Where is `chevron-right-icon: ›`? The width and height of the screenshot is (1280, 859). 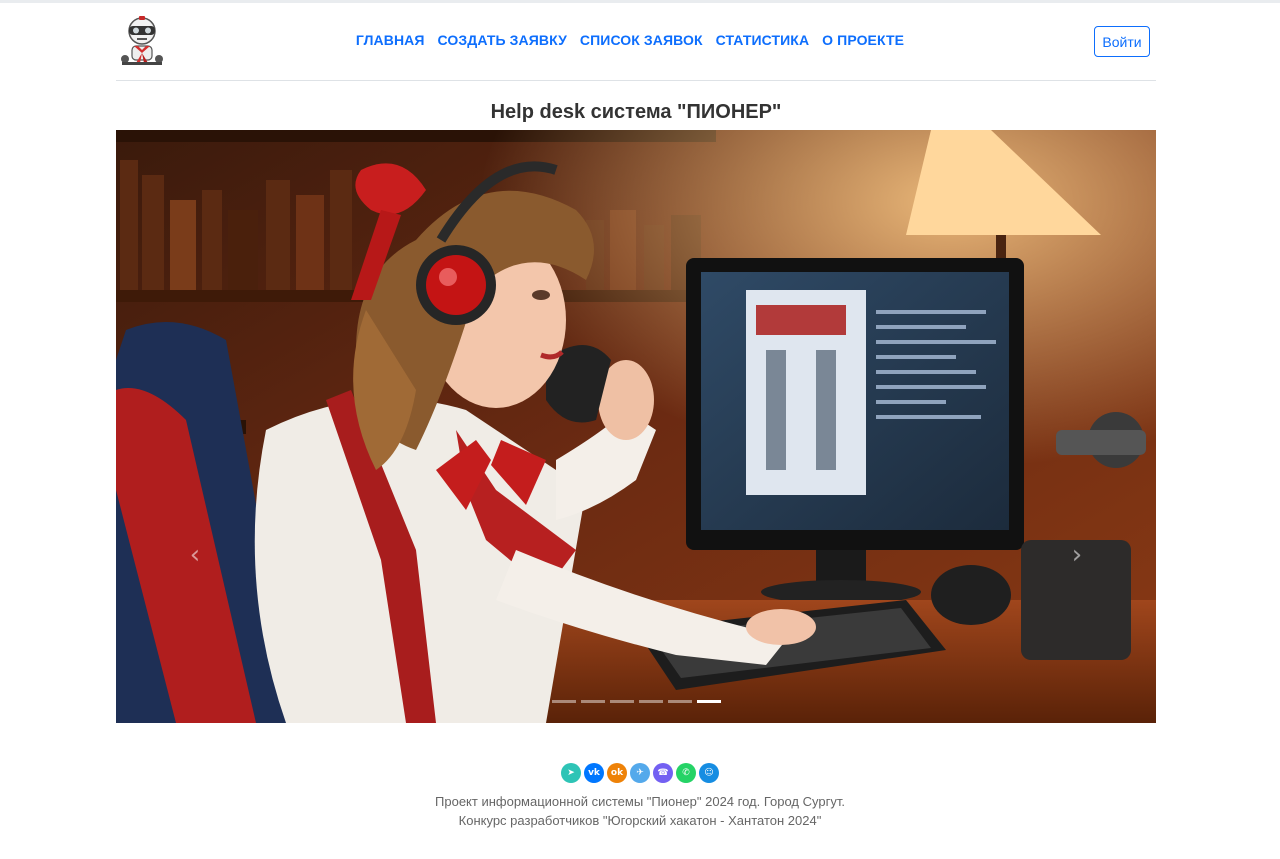 chevron-right-icon: › is located at coordinates (1077, 555).